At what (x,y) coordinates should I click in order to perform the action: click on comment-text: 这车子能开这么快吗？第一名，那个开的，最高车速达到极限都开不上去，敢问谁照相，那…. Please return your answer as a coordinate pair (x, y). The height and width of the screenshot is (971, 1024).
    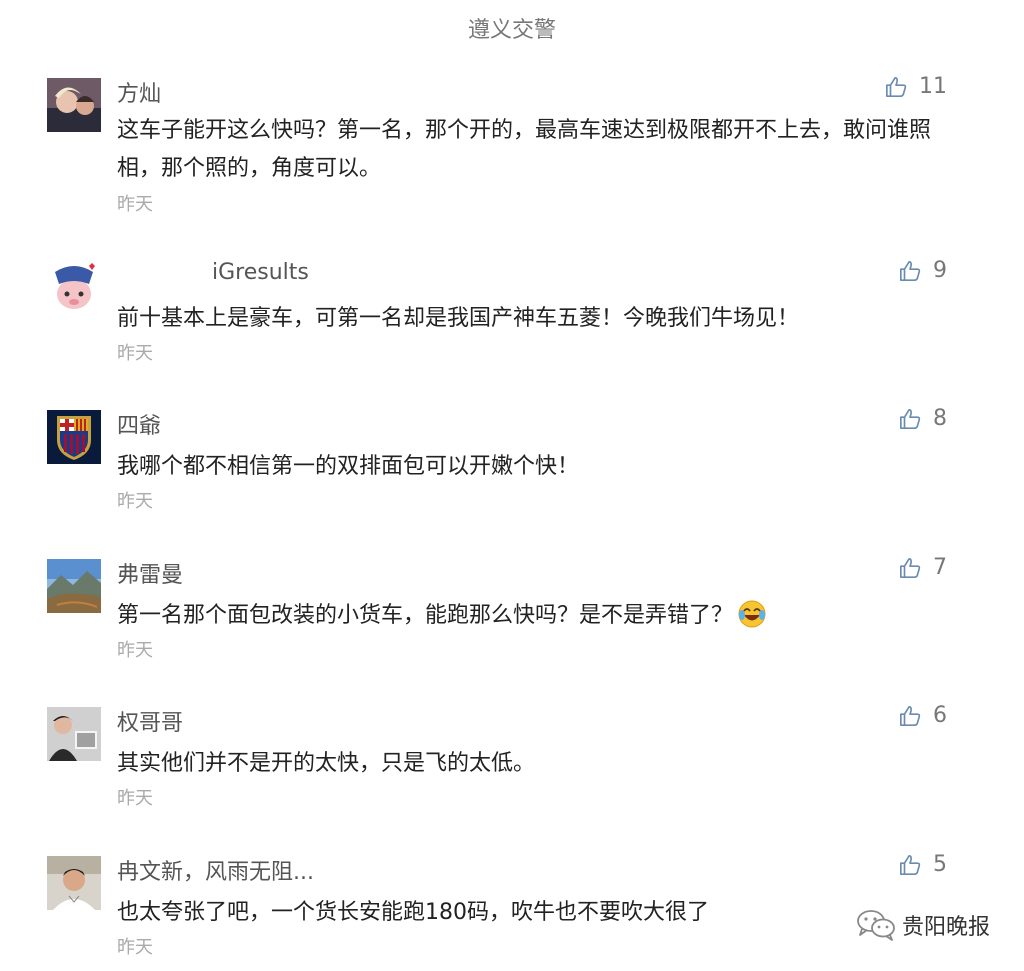
    Looking at the image, I should click on (524, 149).